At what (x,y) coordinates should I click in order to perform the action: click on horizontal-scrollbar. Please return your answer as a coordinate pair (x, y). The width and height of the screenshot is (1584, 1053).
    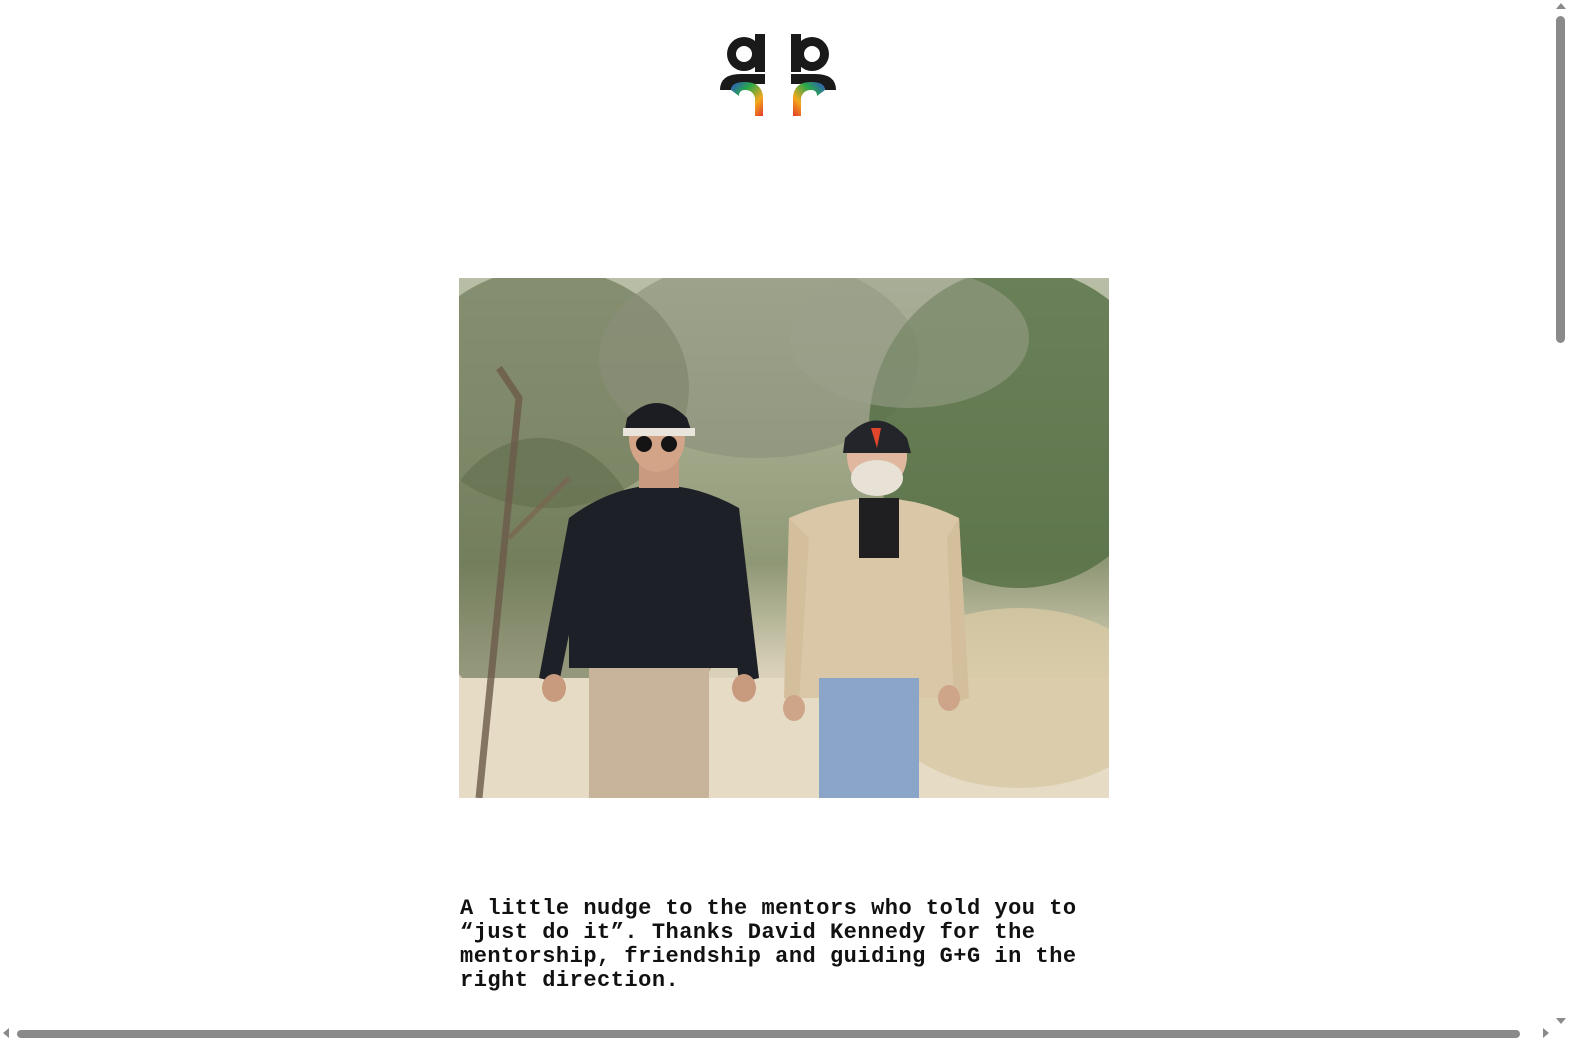
    Looking at the image, I should click on (776, 1031).